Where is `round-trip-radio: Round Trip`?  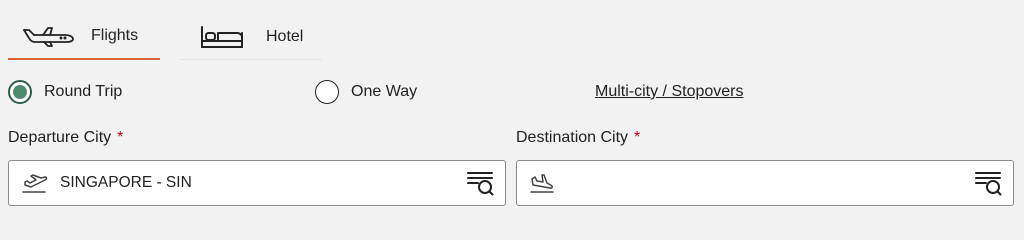 round-trip-radio: Round Trip is located at coordinates (65, 92).